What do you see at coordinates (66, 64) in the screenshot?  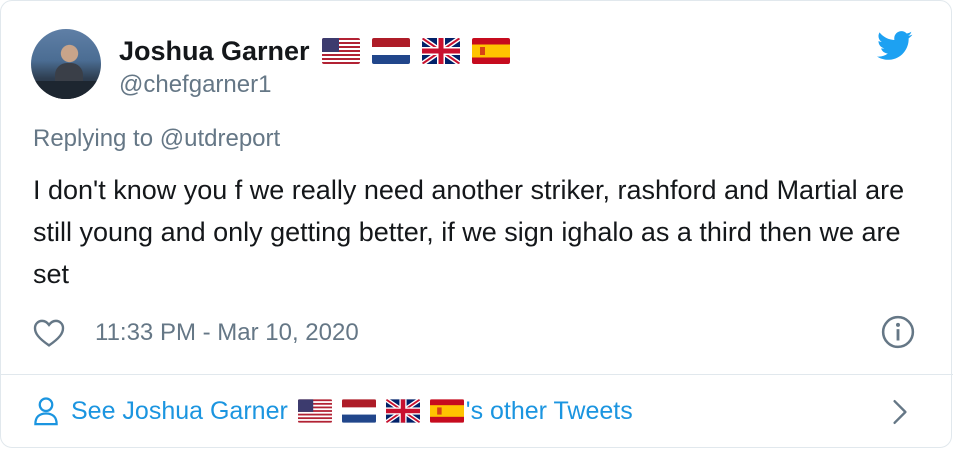 I see `avatar` at bounding box center [66, 64].